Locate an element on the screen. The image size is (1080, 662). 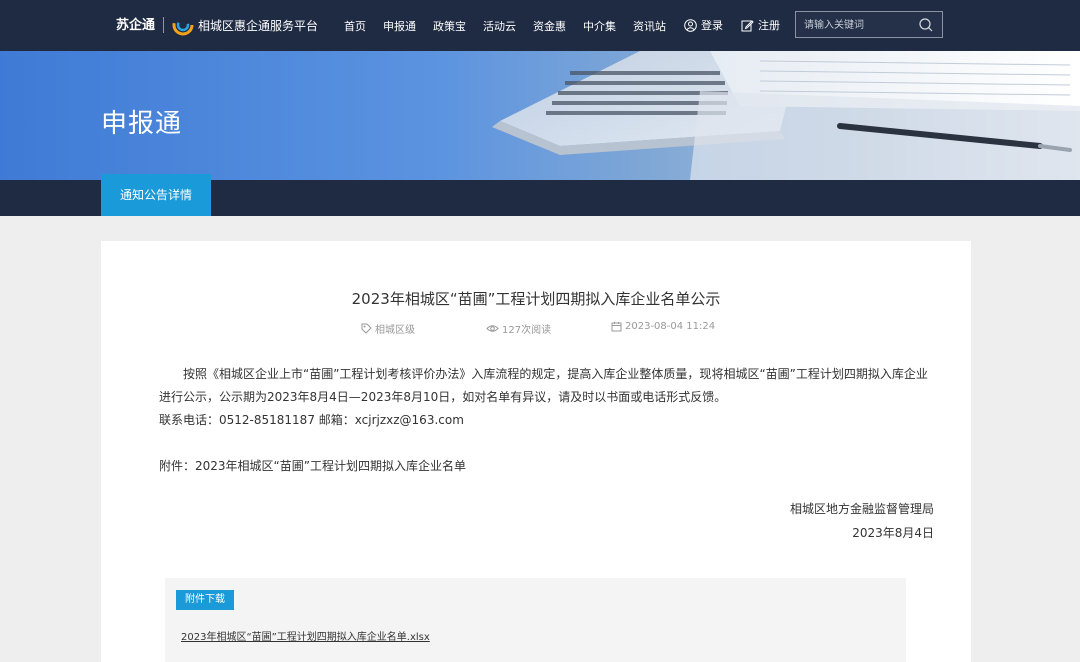
article-views: 127次阅读 is located at coordinates (518, 328).